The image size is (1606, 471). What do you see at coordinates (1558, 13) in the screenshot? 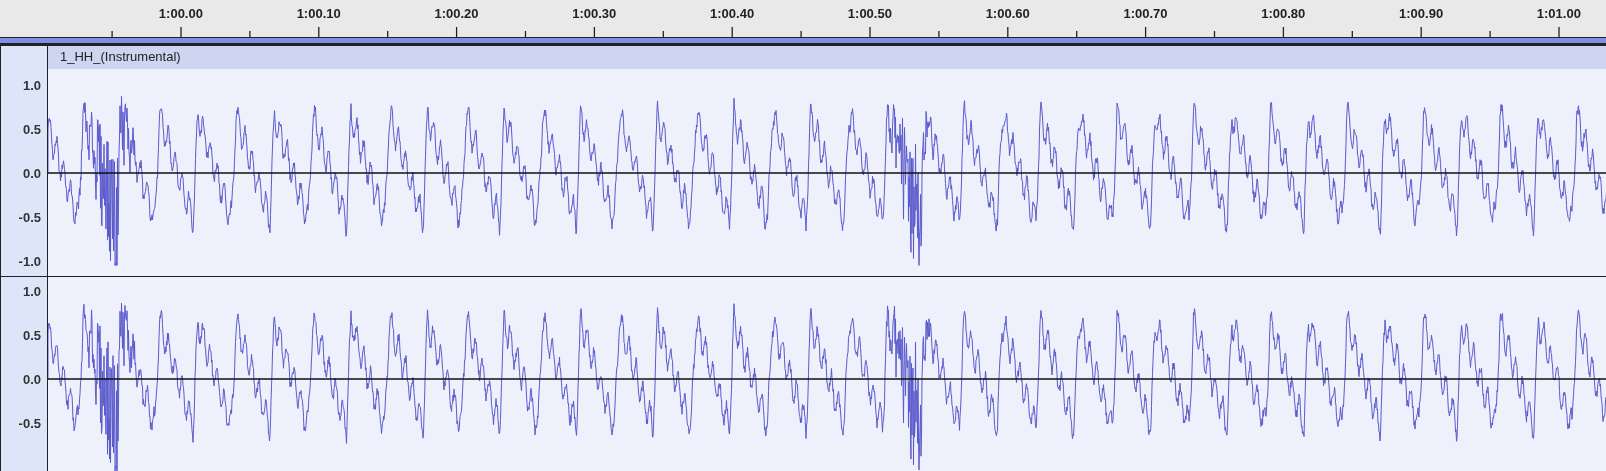
I see `time-label: 1:01.00` at bounding box center [1558, 13].